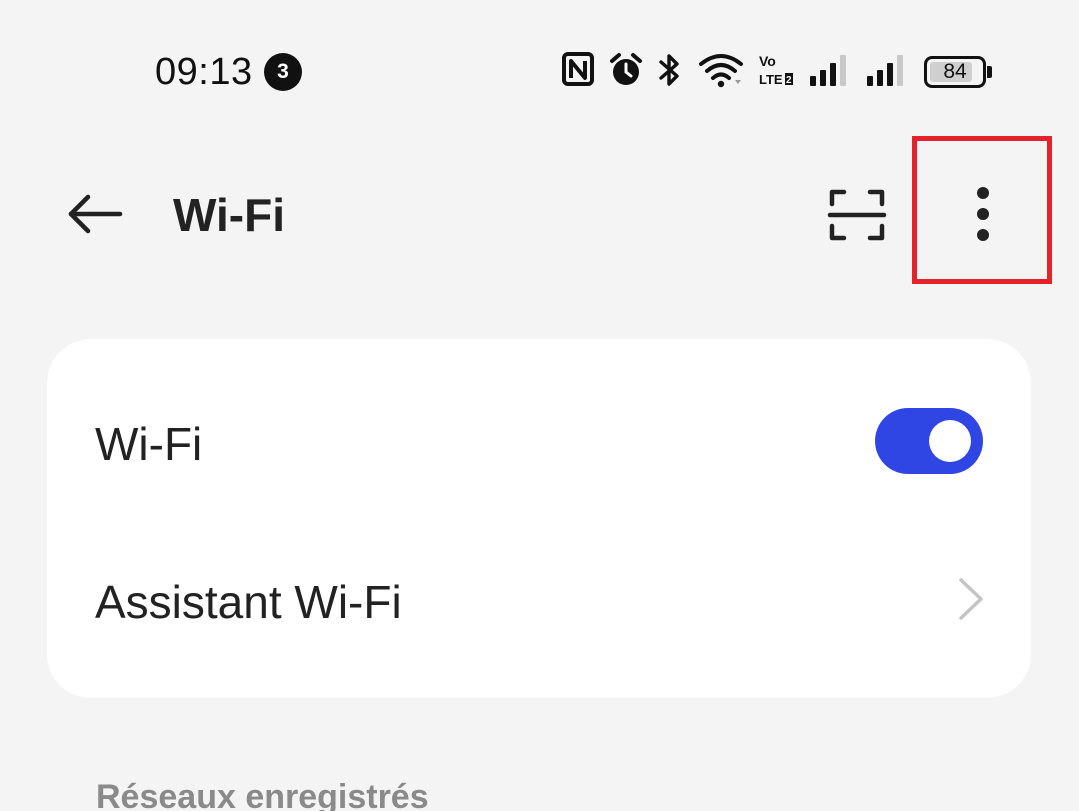  What do you see at coordinates (578, 69) in the screenshot?
I see `nfc-icon` at bounding box center [578, 69].